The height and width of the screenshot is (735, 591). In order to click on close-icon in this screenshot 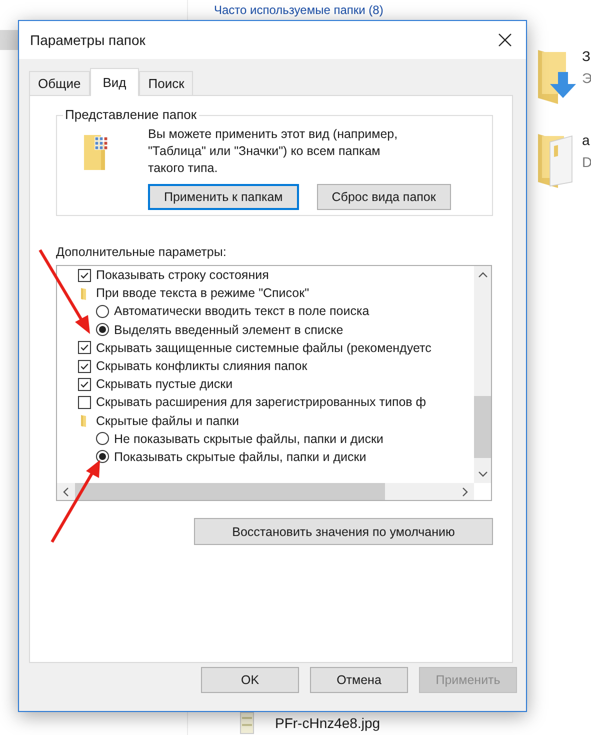, I will do `click(505, 40)`.